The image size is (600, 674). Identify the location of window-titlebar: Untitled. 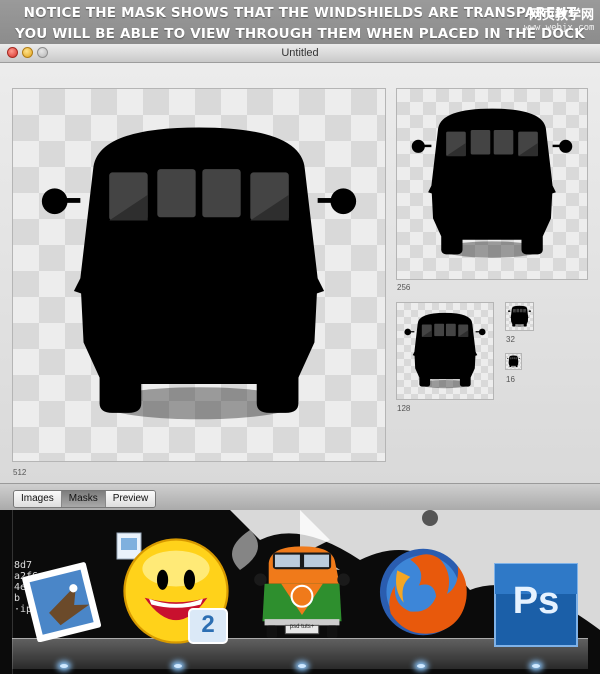
(300, 53).